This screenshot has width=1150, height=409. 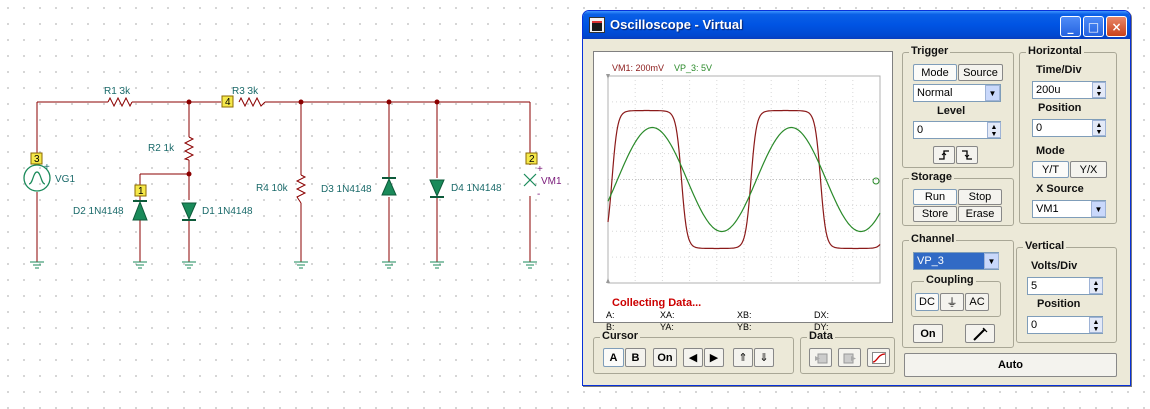 I want to click on node-3-label: 3, so click(x=37, y=159).